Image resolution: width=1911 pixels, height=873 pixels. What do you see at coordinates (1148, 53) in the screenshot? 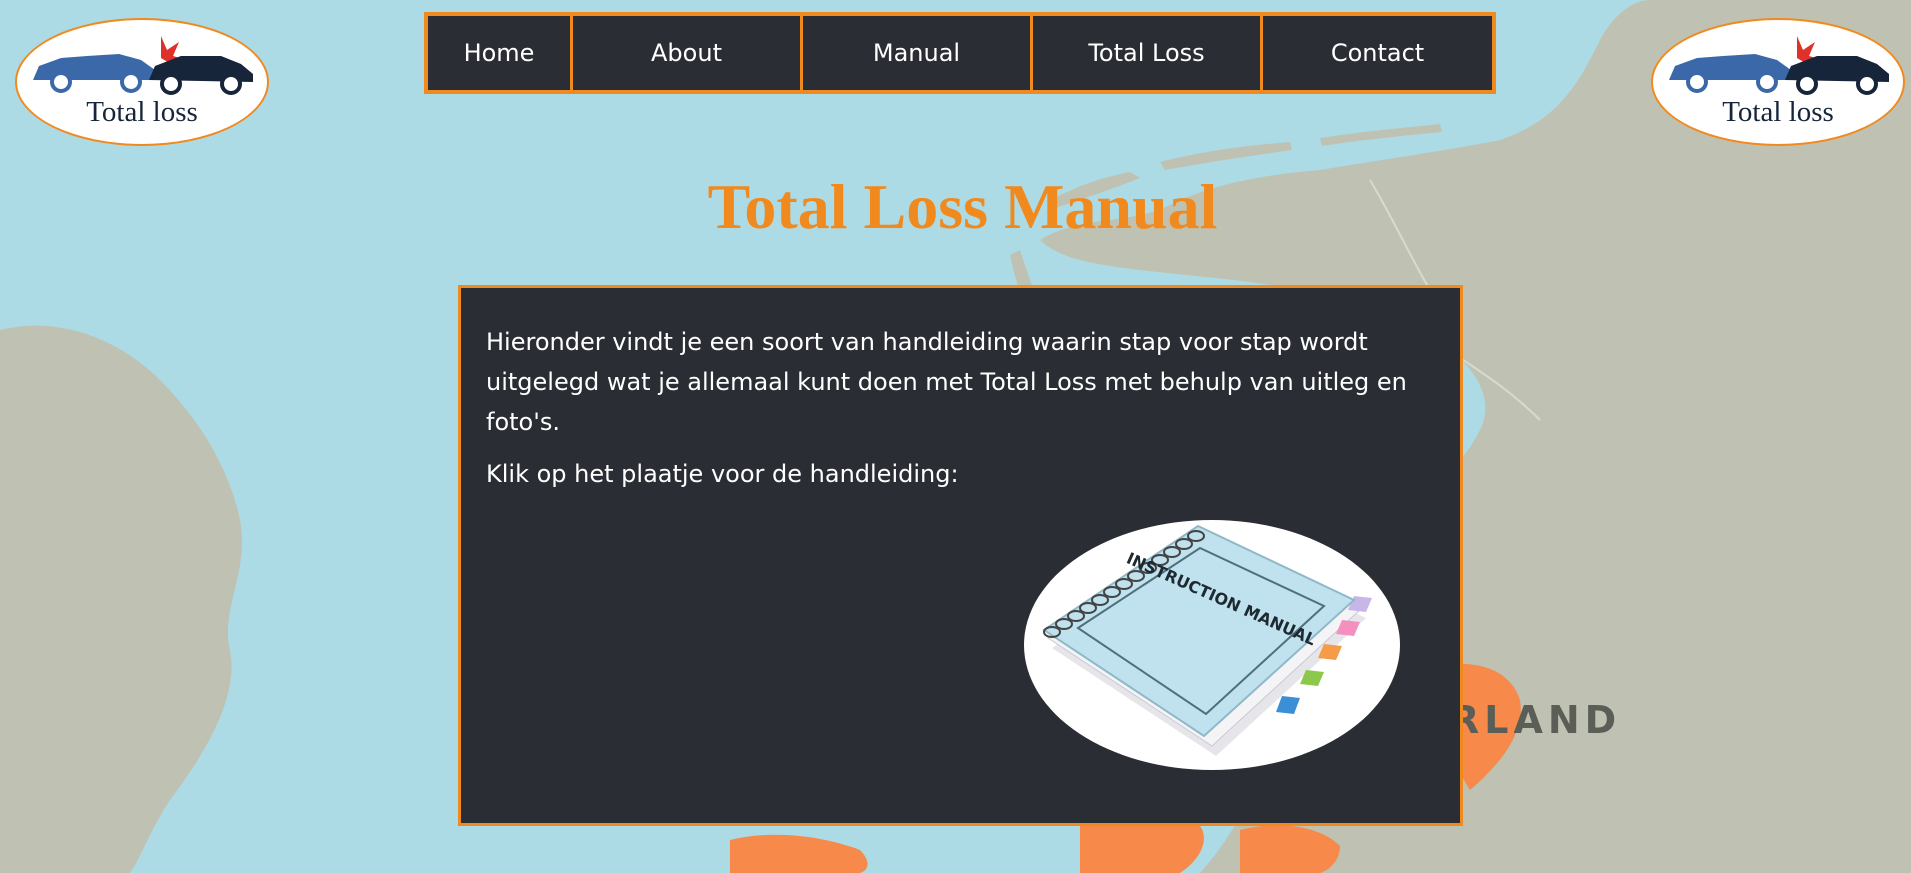
I see `nav-total-loss: Total Loss` at bounding box center [1148, 53].